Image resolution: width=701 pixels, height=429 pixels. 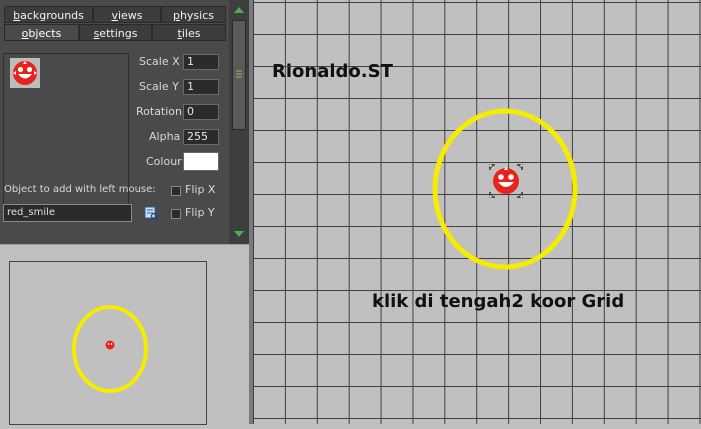 I want to click on scrollbar-thumb, so click(x=239, y=75).